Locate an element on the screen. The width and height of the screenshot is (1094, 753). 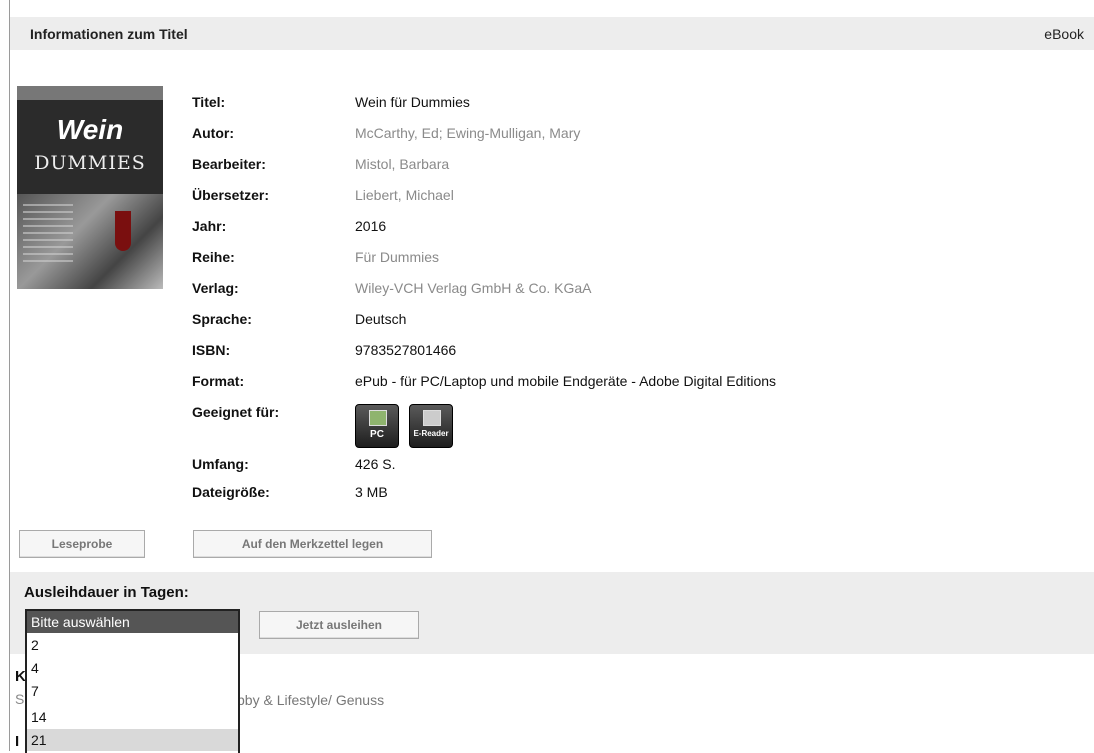
pc-screen is located at coordinates (378, 418).